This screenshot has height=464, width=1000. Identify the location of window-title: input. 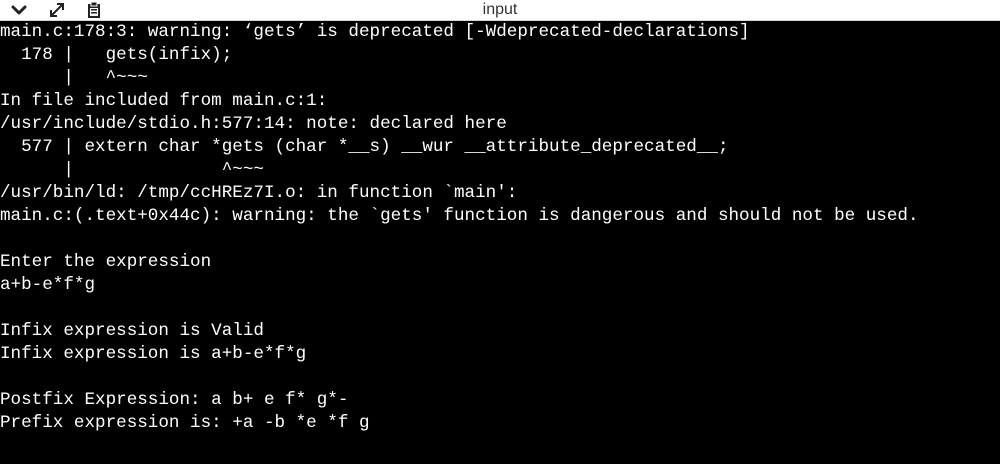
(500, 9).